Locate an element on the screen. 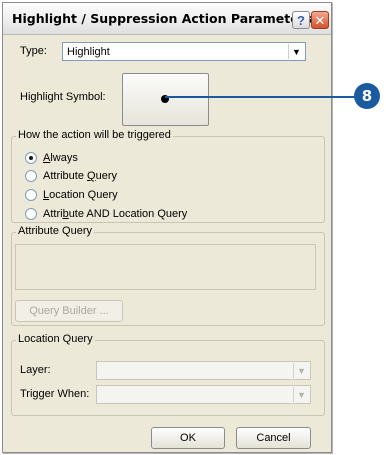 This screenshot has width=386, height=455. radio-attribute-and-location-query: Attribute AND Location Query is located at coordinates (106, 214).